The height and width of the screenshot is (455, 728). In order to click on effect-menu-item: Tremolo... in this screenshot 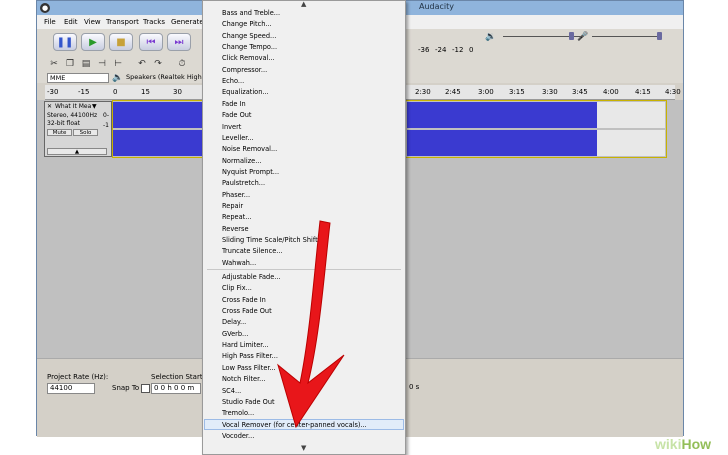, I will do `click(238, 413)`.